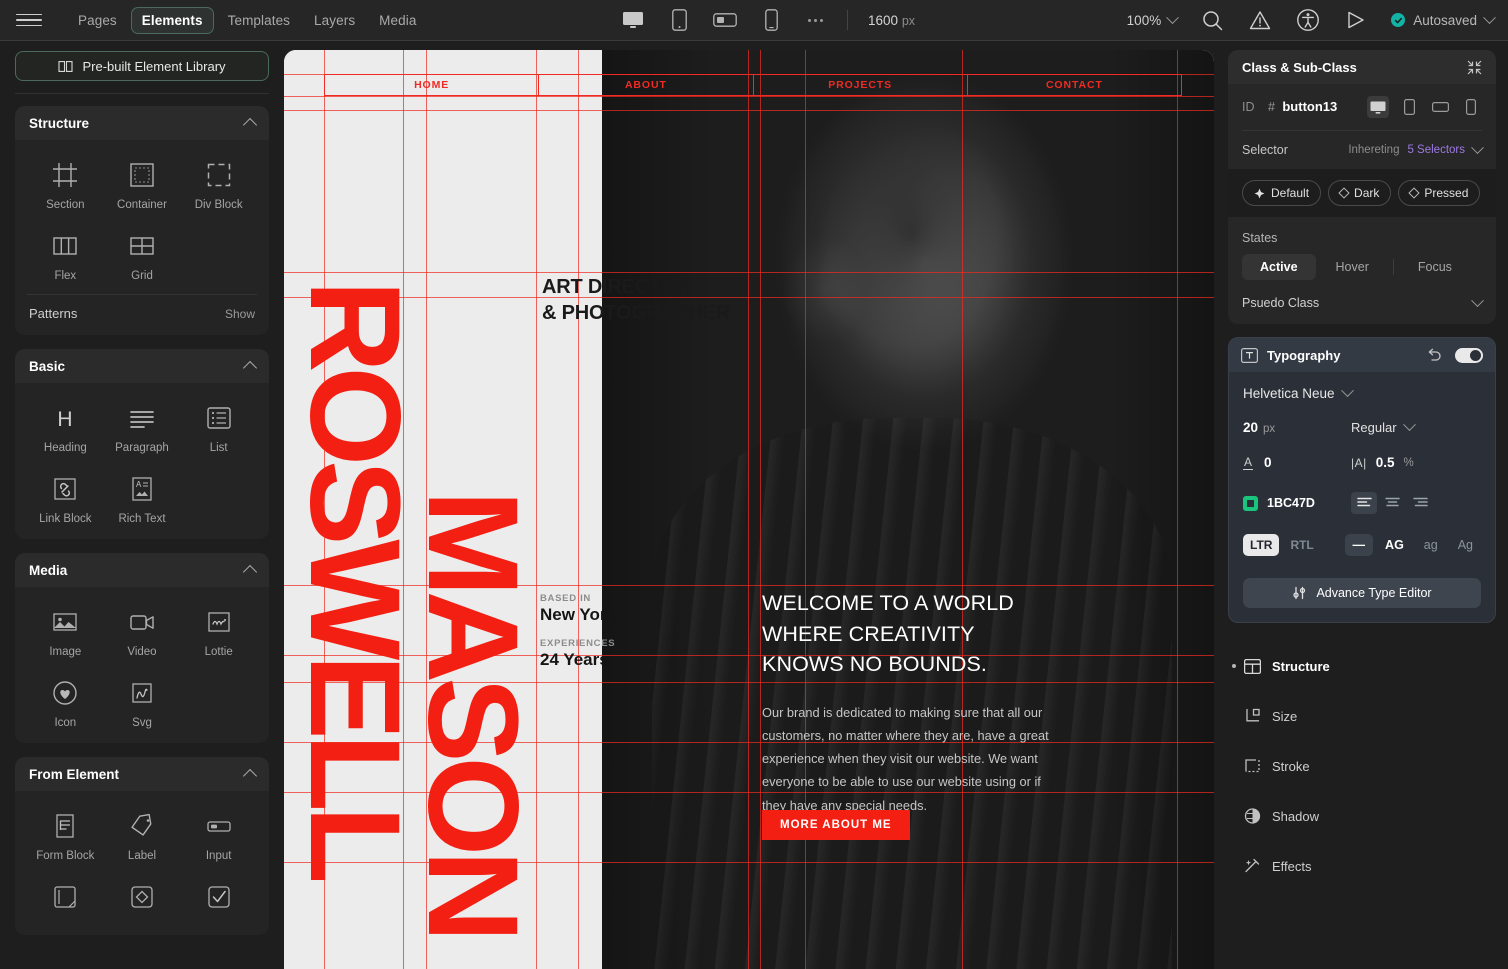 Image resolution: width=1508 pixels, height=969 pixels. Describe the element at coordinates (1361, 666) in the screenshot. I see `property-structure: Structure` at that location.